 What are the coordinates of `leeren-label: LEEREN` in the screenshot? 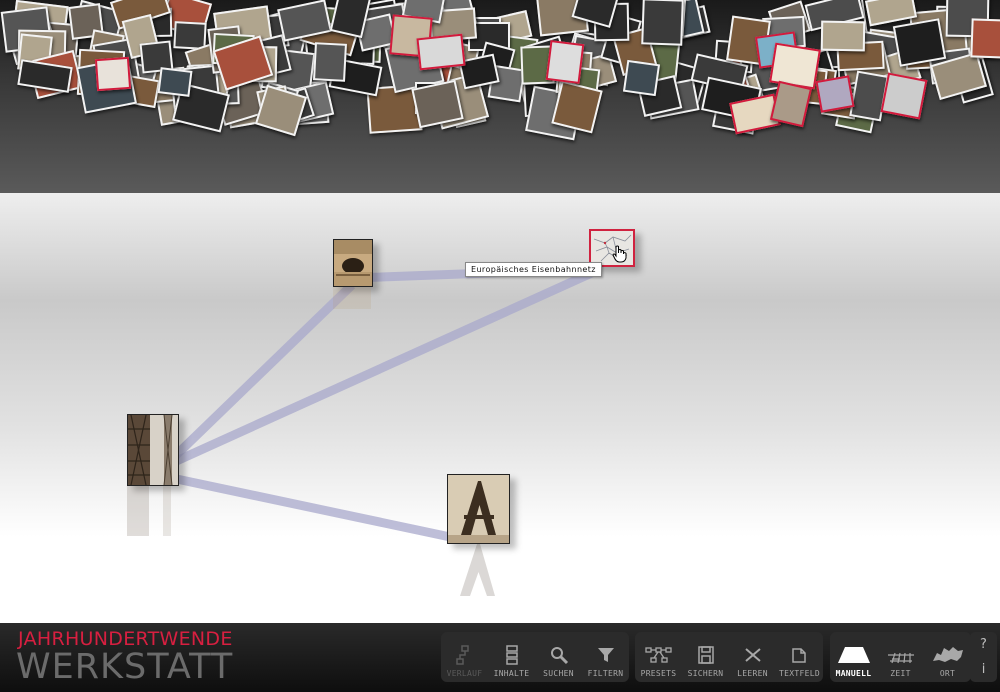 It's located at (752, 673).